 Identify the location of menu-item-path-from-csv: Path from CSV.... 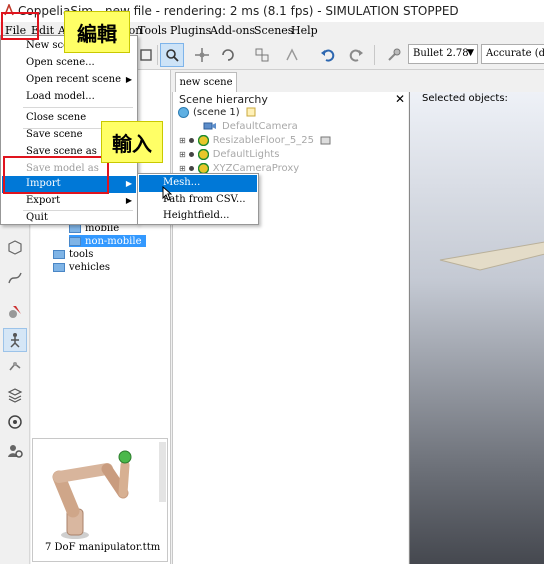
(198, 200).